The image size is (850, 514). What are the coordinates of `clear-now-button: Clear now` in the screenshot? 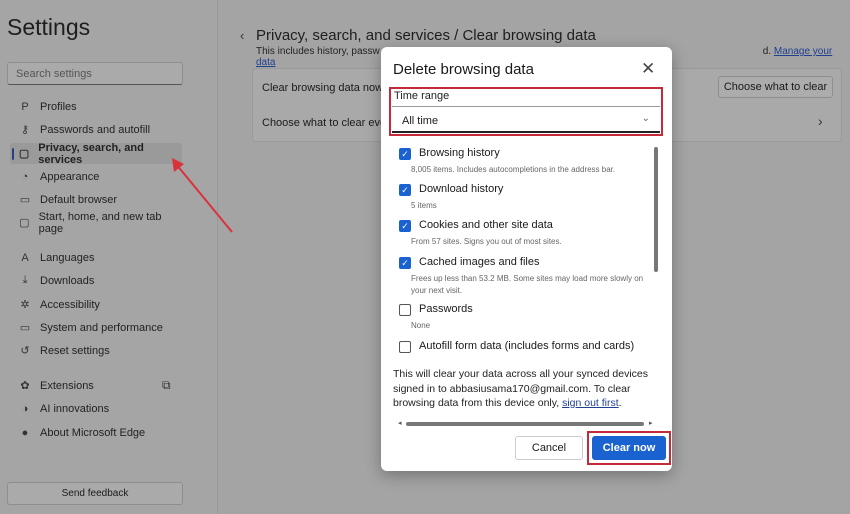 It's located at (629, 448).